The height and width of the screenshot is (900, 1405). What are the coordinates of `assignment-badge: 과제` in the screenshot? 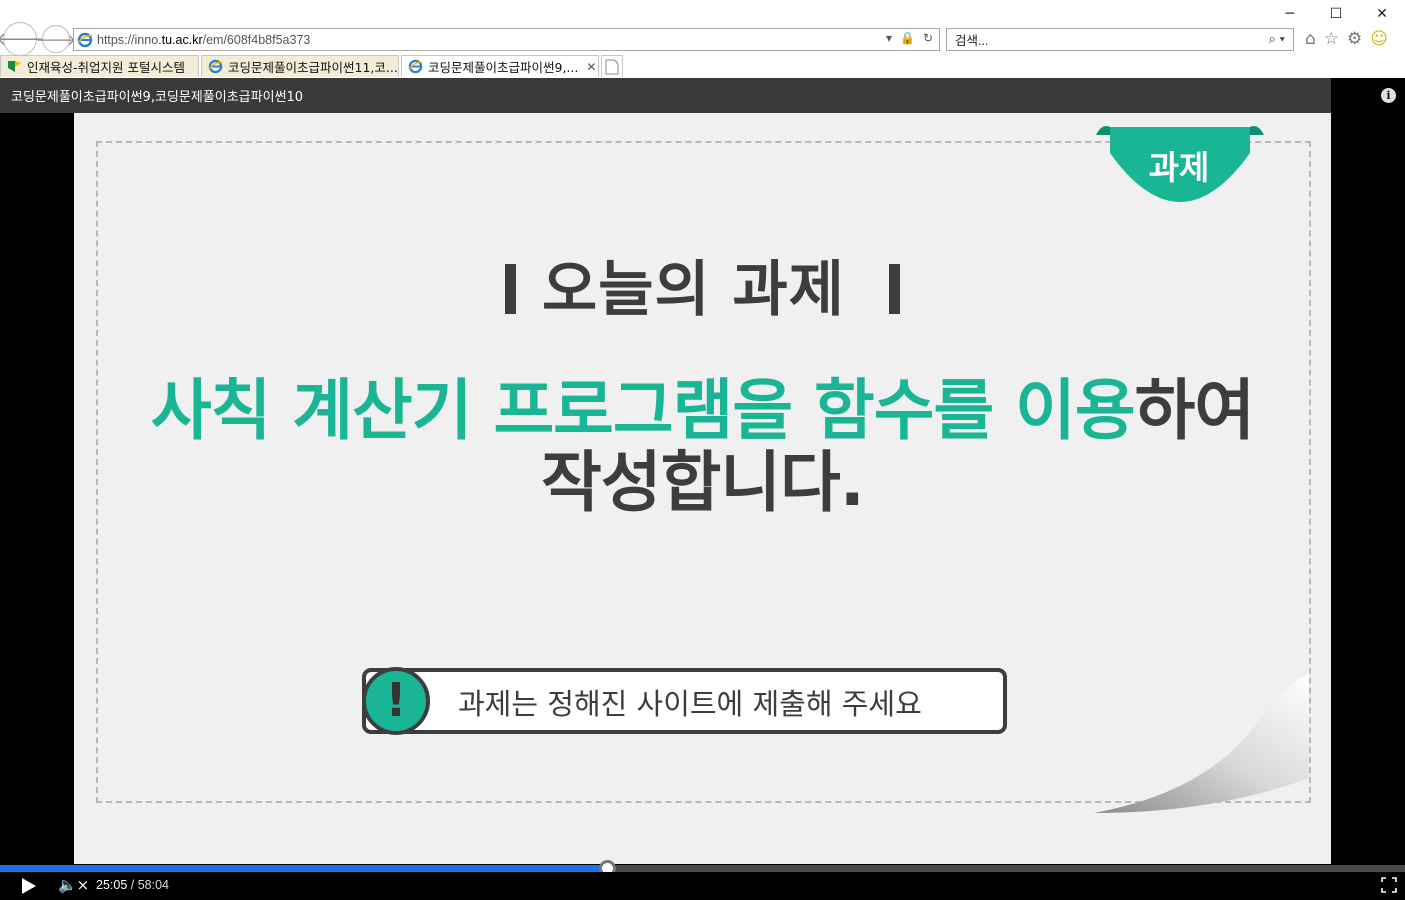 It's located at (1179, 167).